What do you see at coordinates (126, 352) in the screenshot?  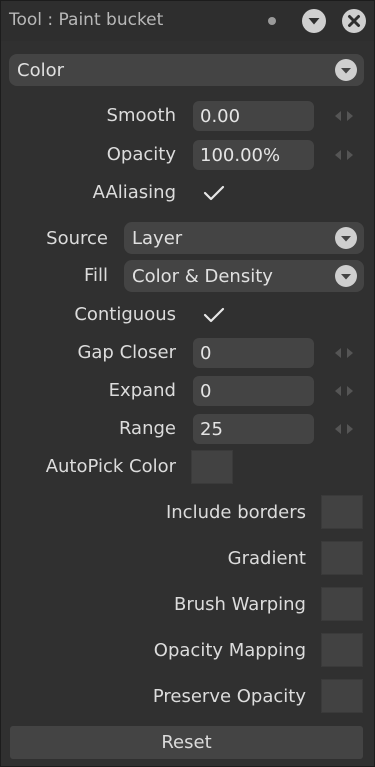 I see `gap-closer-label: Gap Closer` at bounding box center [126, 352].